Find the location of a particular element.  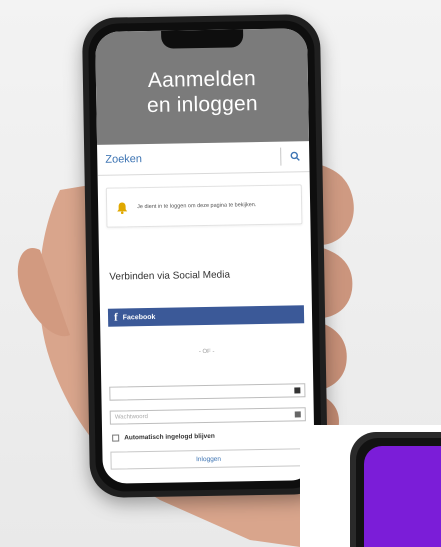

remember-label: Automatisch ingelogd blijven is located at coordinates (169, 437).